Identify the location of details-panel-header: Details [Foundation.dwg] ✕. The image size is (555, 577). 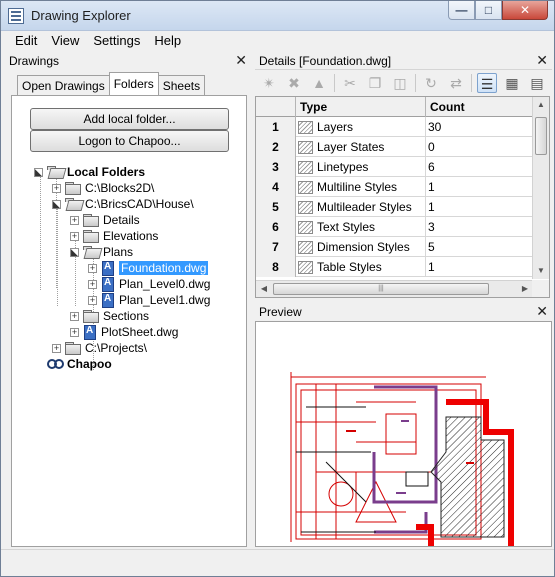
(403, 61).